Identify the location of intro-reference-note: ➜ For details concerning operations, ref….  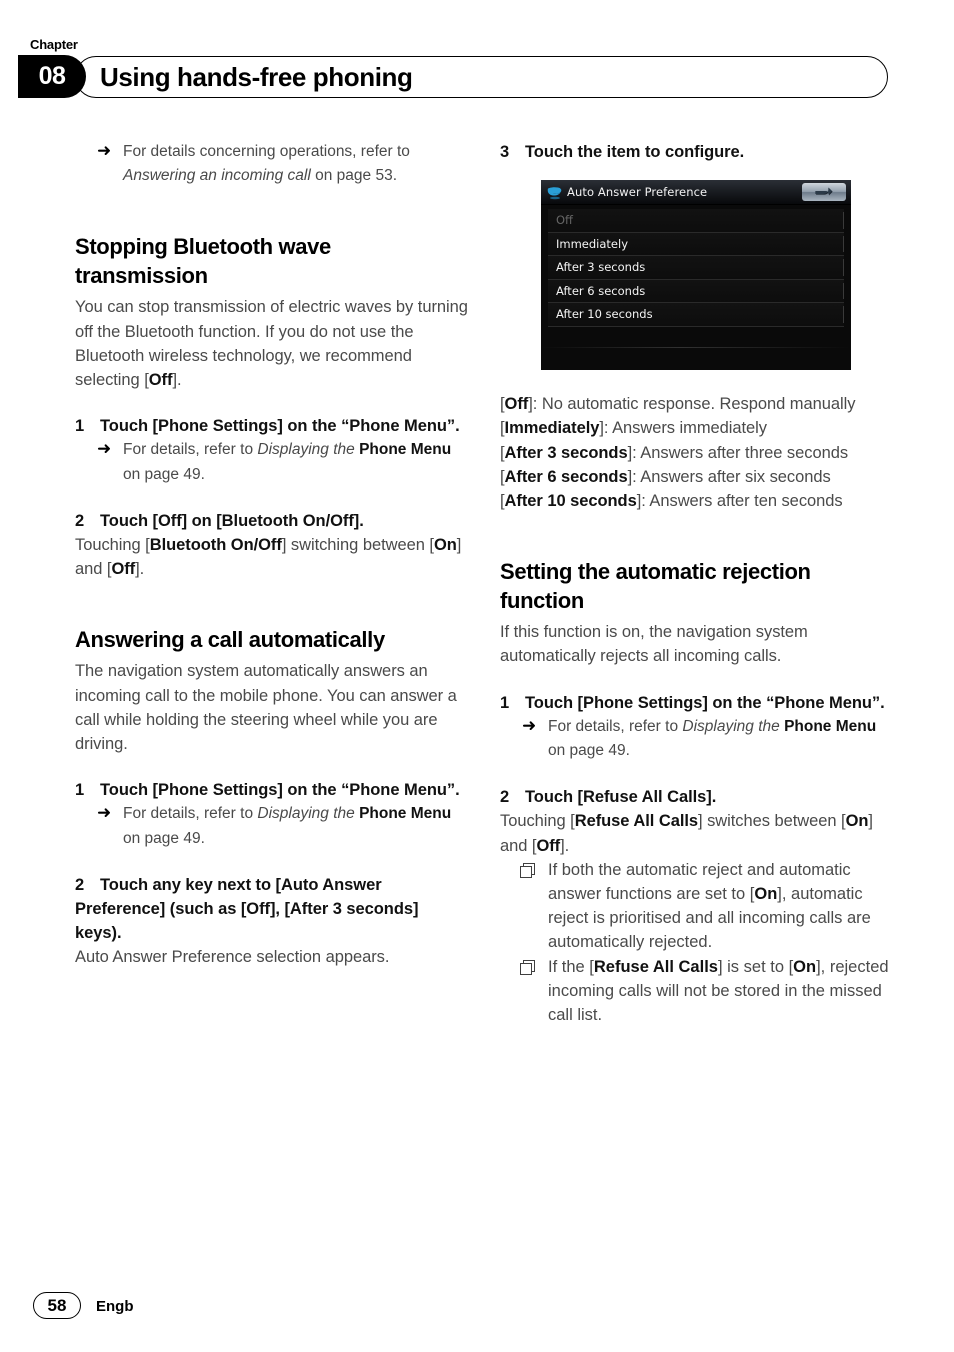
(271, 164).